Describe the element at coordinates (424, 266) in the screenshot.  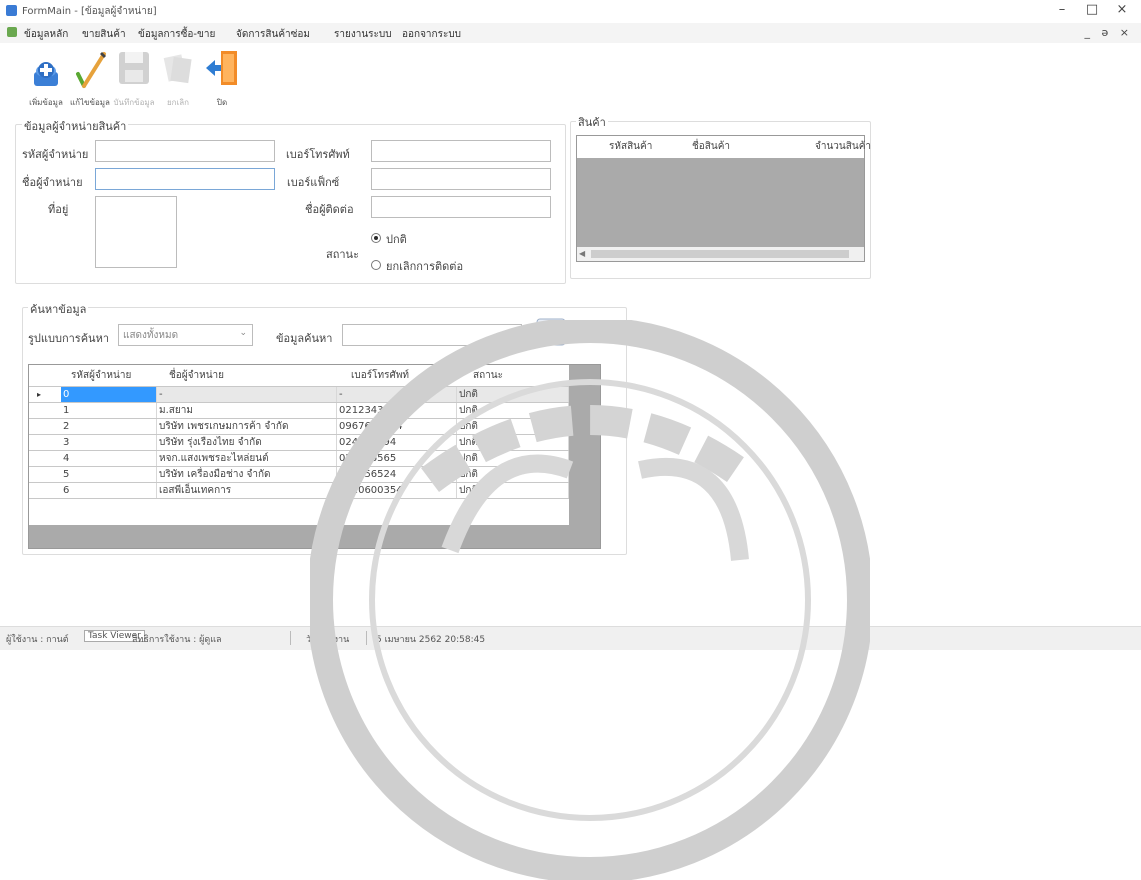
I see `status-cancelled-label: ยกเลิกการติดต่อ` at that location.